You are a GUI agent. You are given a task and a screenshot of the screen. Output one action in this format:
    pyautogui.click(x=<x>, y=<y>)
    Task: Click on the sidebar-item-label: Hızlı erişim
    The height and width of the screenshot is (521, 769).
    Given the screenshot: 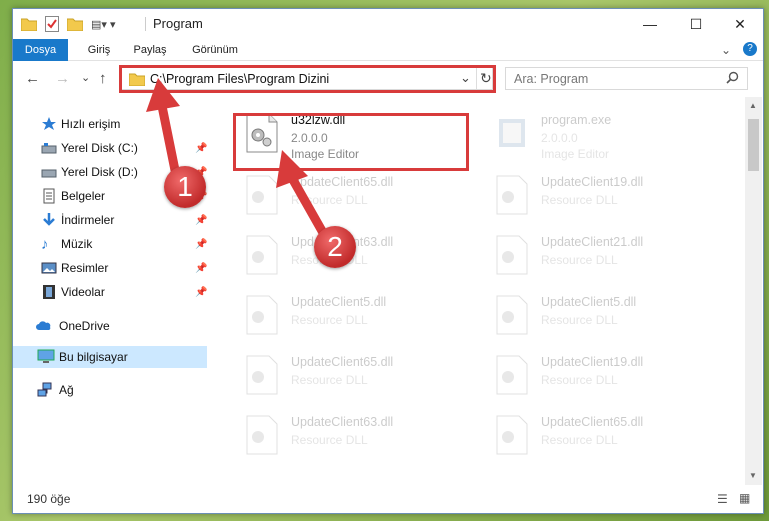 What is the action you would take?
    pyautogui.click(x=91, y=124)
    